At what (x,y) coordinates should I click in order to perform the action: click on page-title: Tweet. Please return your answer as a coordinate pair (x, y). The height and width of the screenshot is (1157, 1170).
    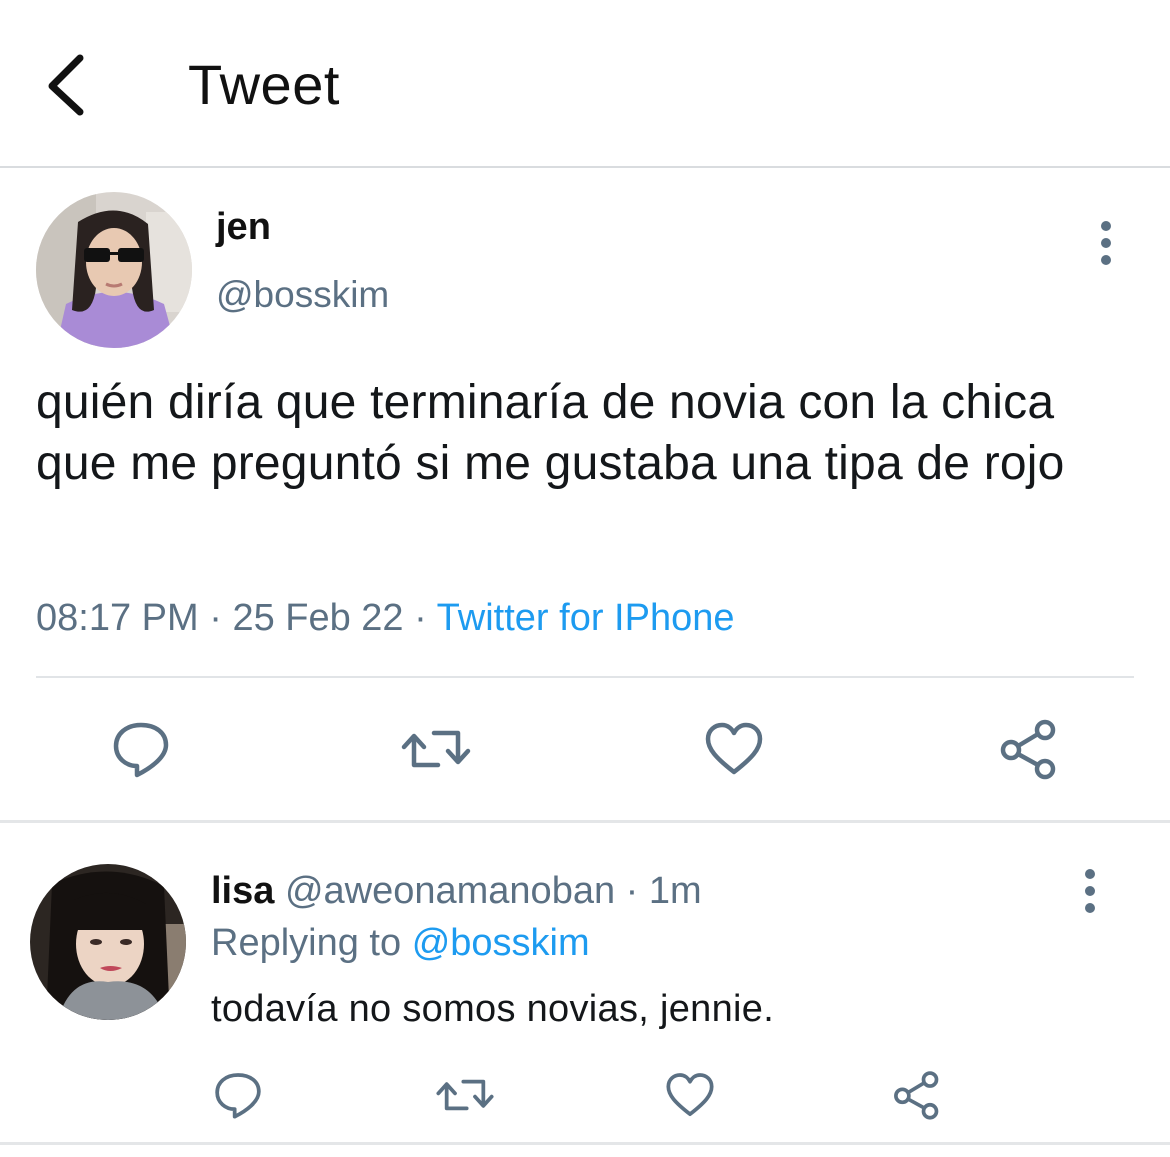
    Looking at the image, I should click on (264, 84).